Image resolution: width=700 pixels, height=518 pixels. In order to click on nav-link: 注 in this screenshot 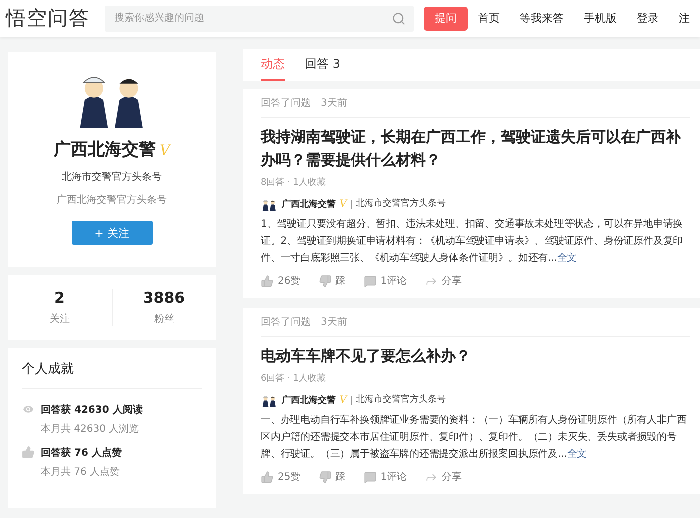, I will do `click(684, 18)`.